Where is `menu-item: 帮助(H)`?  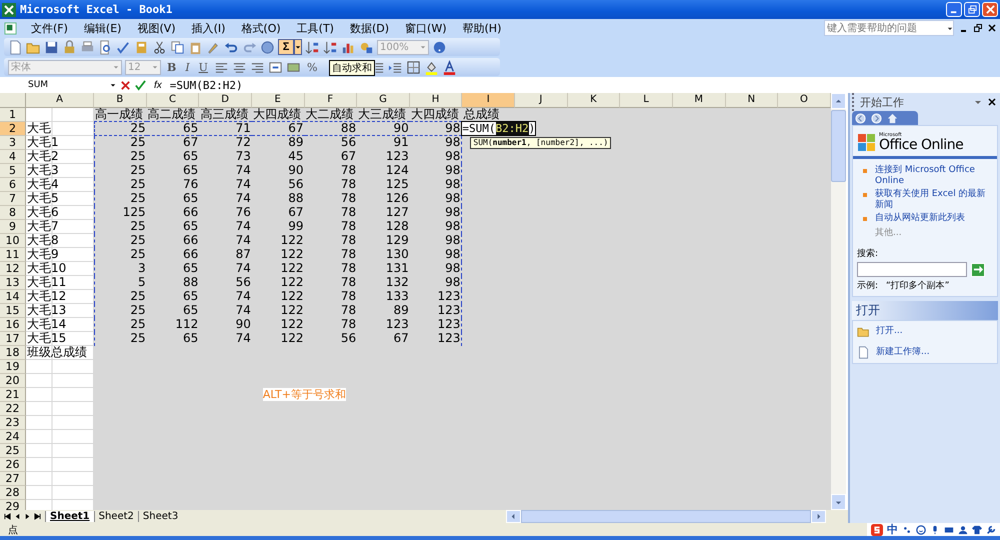 menu-item: 帮助(H) is located at coordinates (482, 28).